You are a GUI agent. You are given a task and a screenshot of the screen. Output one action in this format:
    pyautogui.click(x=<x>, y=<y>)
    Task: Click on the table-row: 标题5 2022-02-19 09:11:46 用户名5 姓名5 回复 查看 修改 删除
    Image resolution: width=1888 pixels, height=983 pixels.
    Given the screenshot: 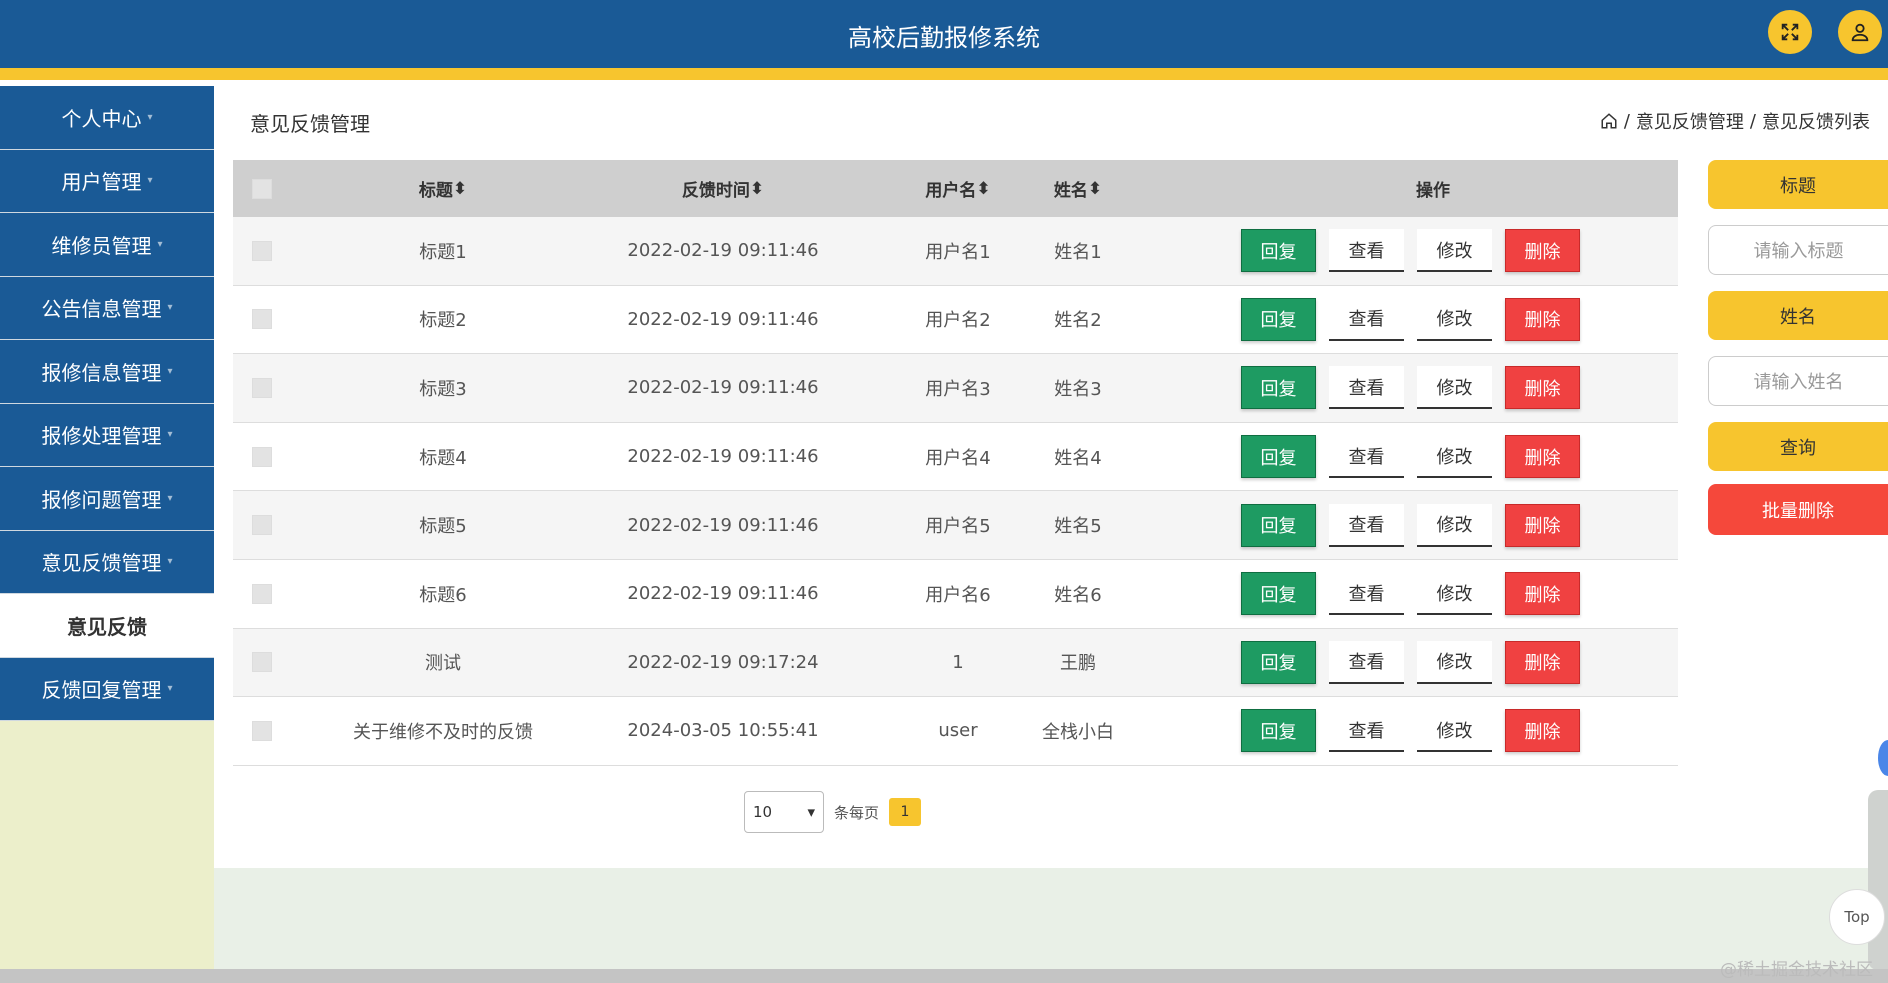 What is the action you would take?
    pyautogui.click(x=955, y=525)
    